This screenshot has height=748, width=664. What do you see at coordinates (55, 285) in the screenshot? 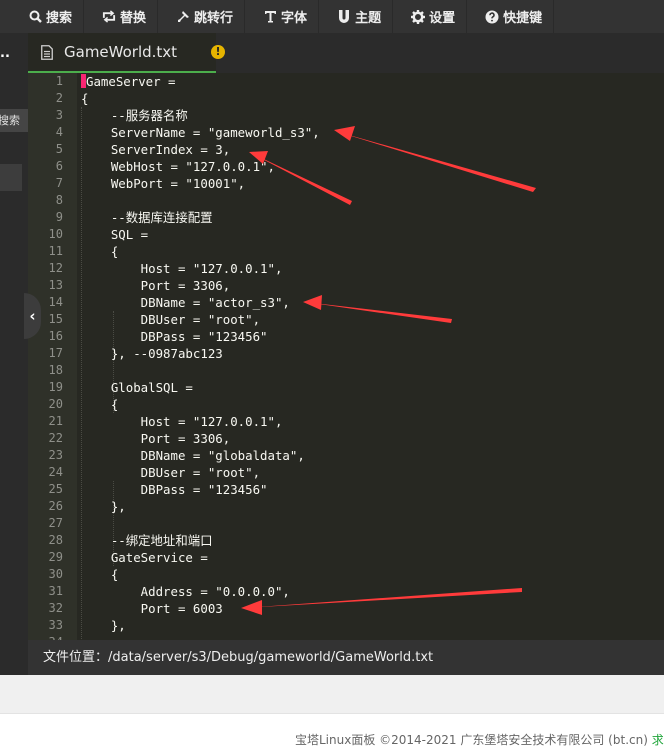
I see `line-number: 13` at bounding box center [55, 285].